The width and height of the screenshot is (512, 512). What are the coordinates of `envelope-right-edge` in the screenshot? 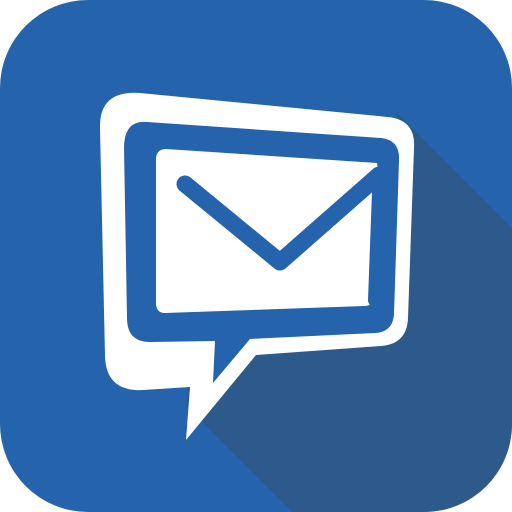 It's located at (377, 246).